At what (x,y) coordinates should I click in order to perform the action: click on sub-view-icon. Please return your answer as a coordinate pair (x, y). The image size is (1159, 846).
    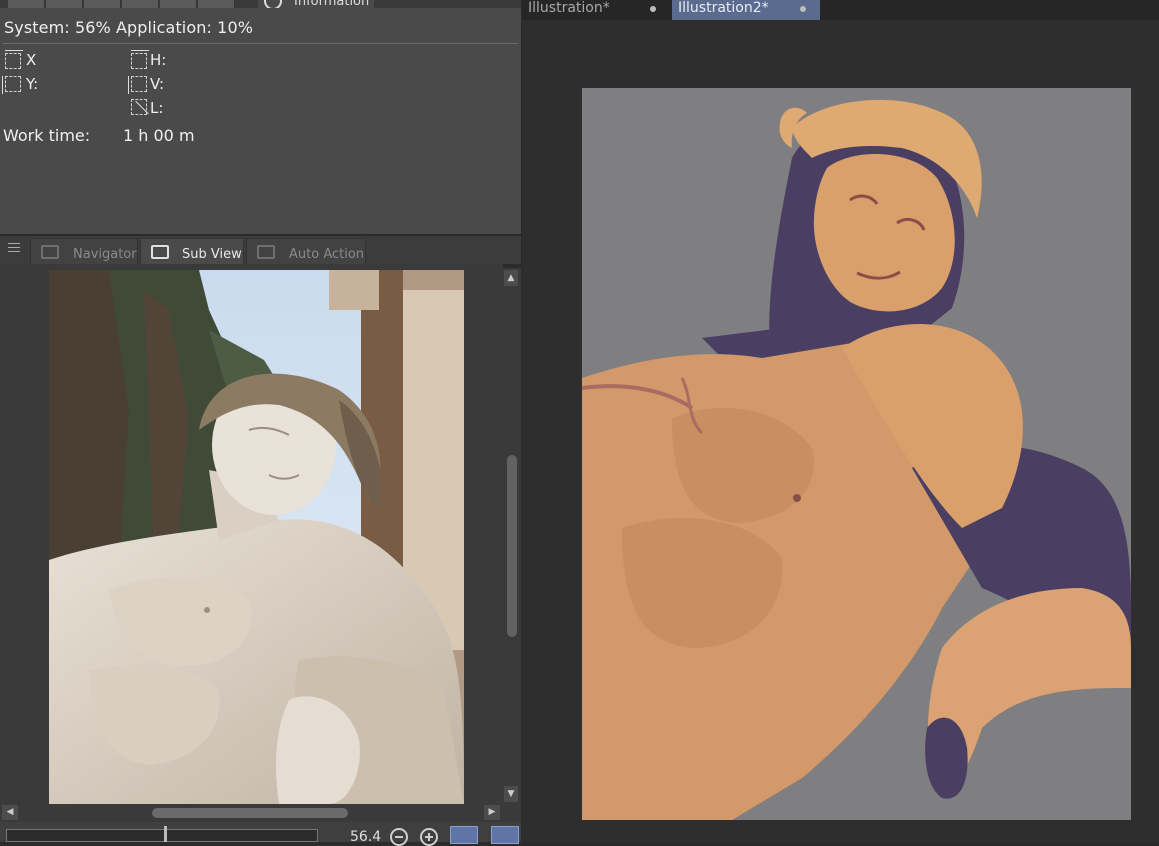
    Looking at the image, I should click on (160, 252).